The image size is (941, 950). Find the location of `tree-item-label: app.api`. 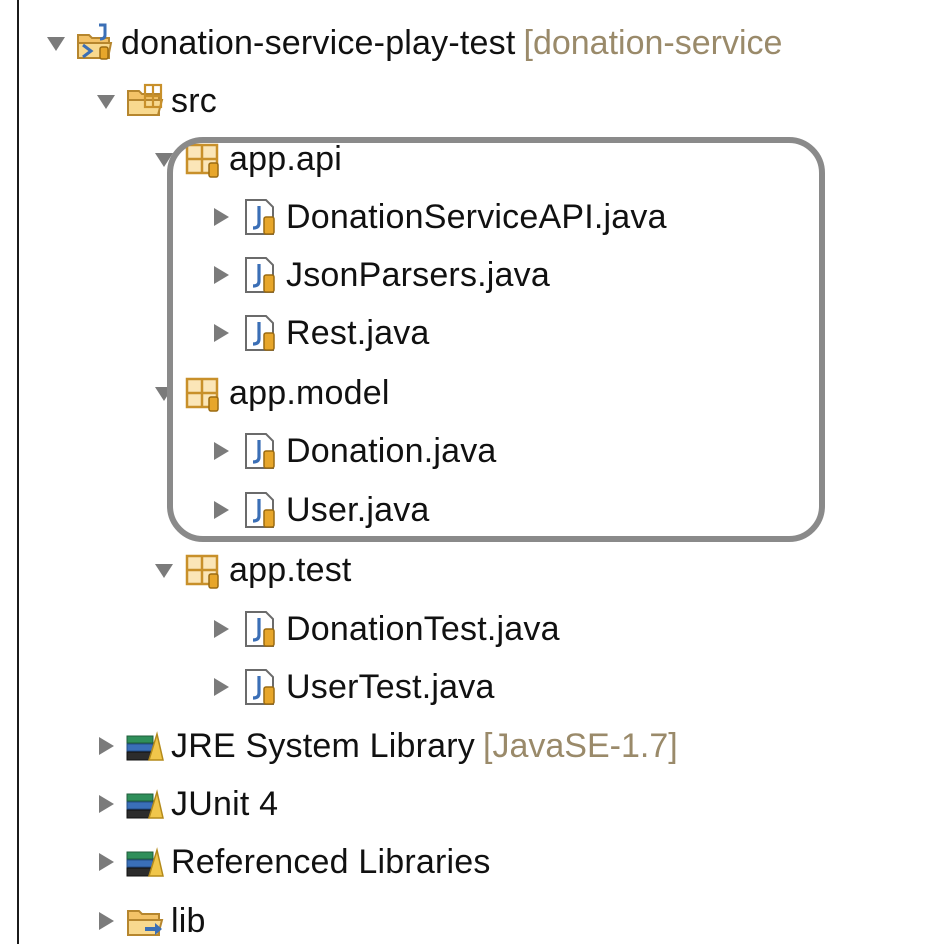

tree-item-label: app.api is located at coordinates (285, 158).